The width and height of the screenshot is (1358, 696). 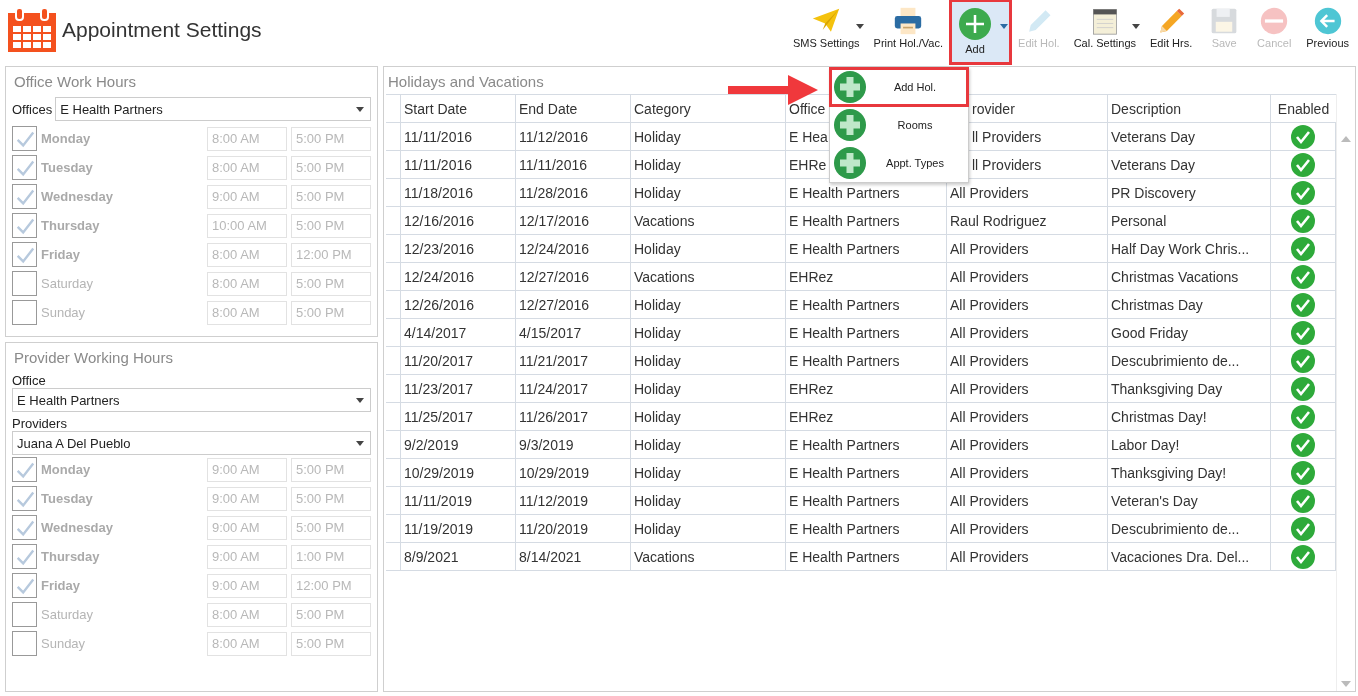 I want to click on day-label: Sunday, so click(x=64, y=312).